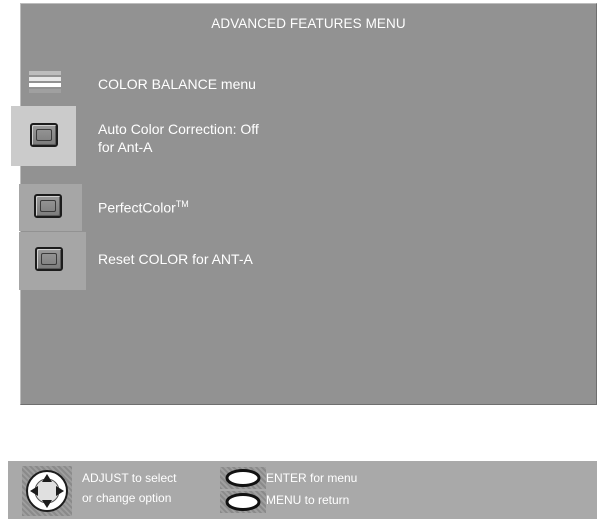 The image size is (600, 525). I want to click on menu-button-icon, so click(243, 502).